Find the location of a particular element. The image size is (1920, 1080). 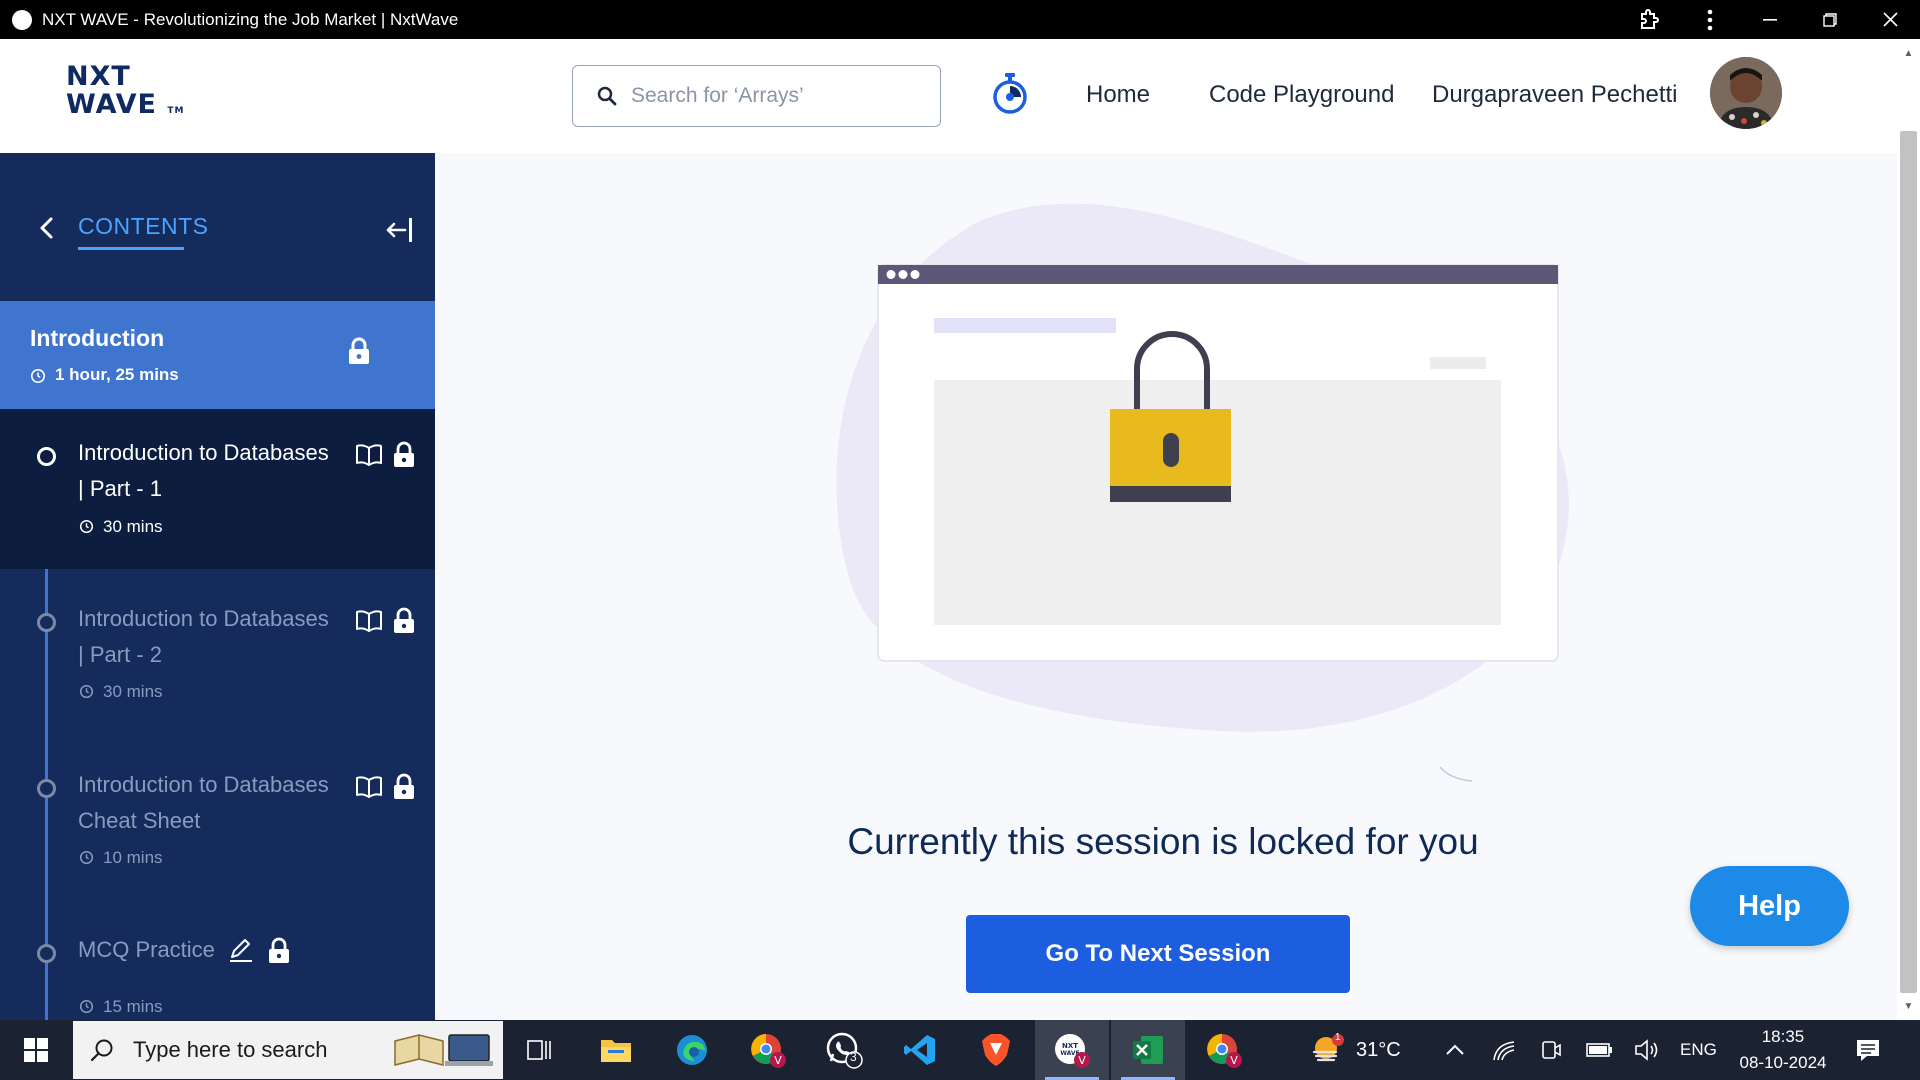

search-input is located at coordinates (771, 96).